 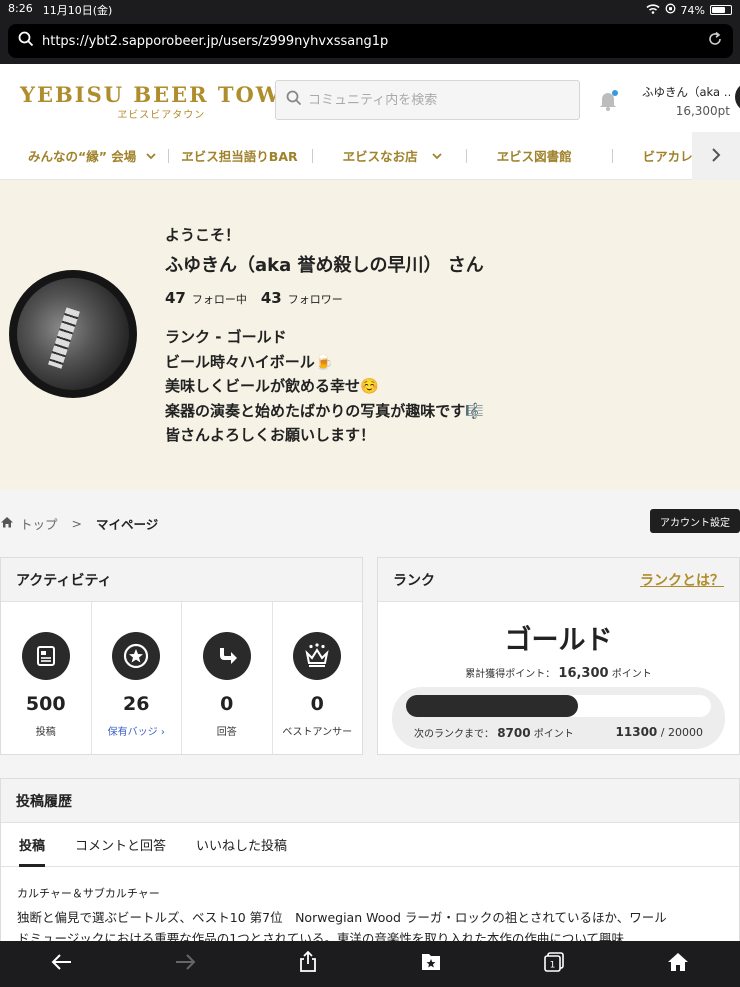 I want to click on nav-item-talk-bar: ヱビス担当語りBAR, so click(x=239, y=155).